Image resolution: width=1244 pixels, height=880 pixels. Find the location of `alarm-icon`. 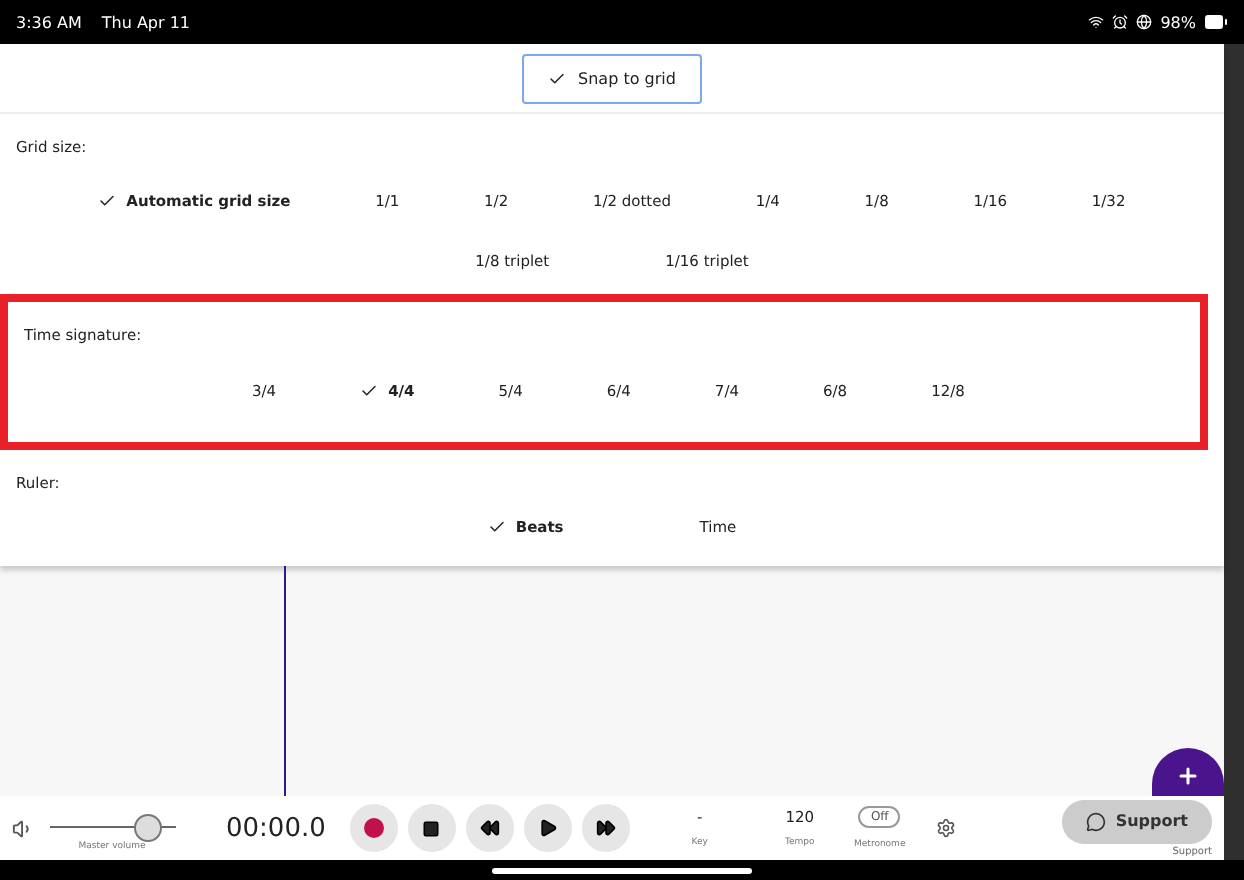

alarm-icon is located at coordinates (1120, 22).